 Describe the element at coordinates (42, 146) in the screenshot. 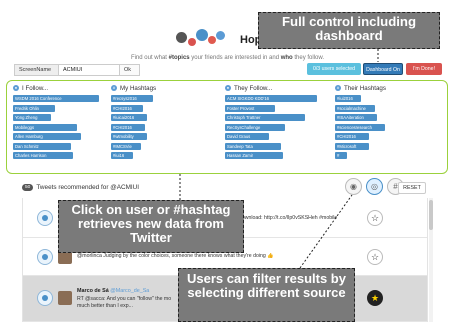

I see `user-item: Dan Schmitz` at that location.